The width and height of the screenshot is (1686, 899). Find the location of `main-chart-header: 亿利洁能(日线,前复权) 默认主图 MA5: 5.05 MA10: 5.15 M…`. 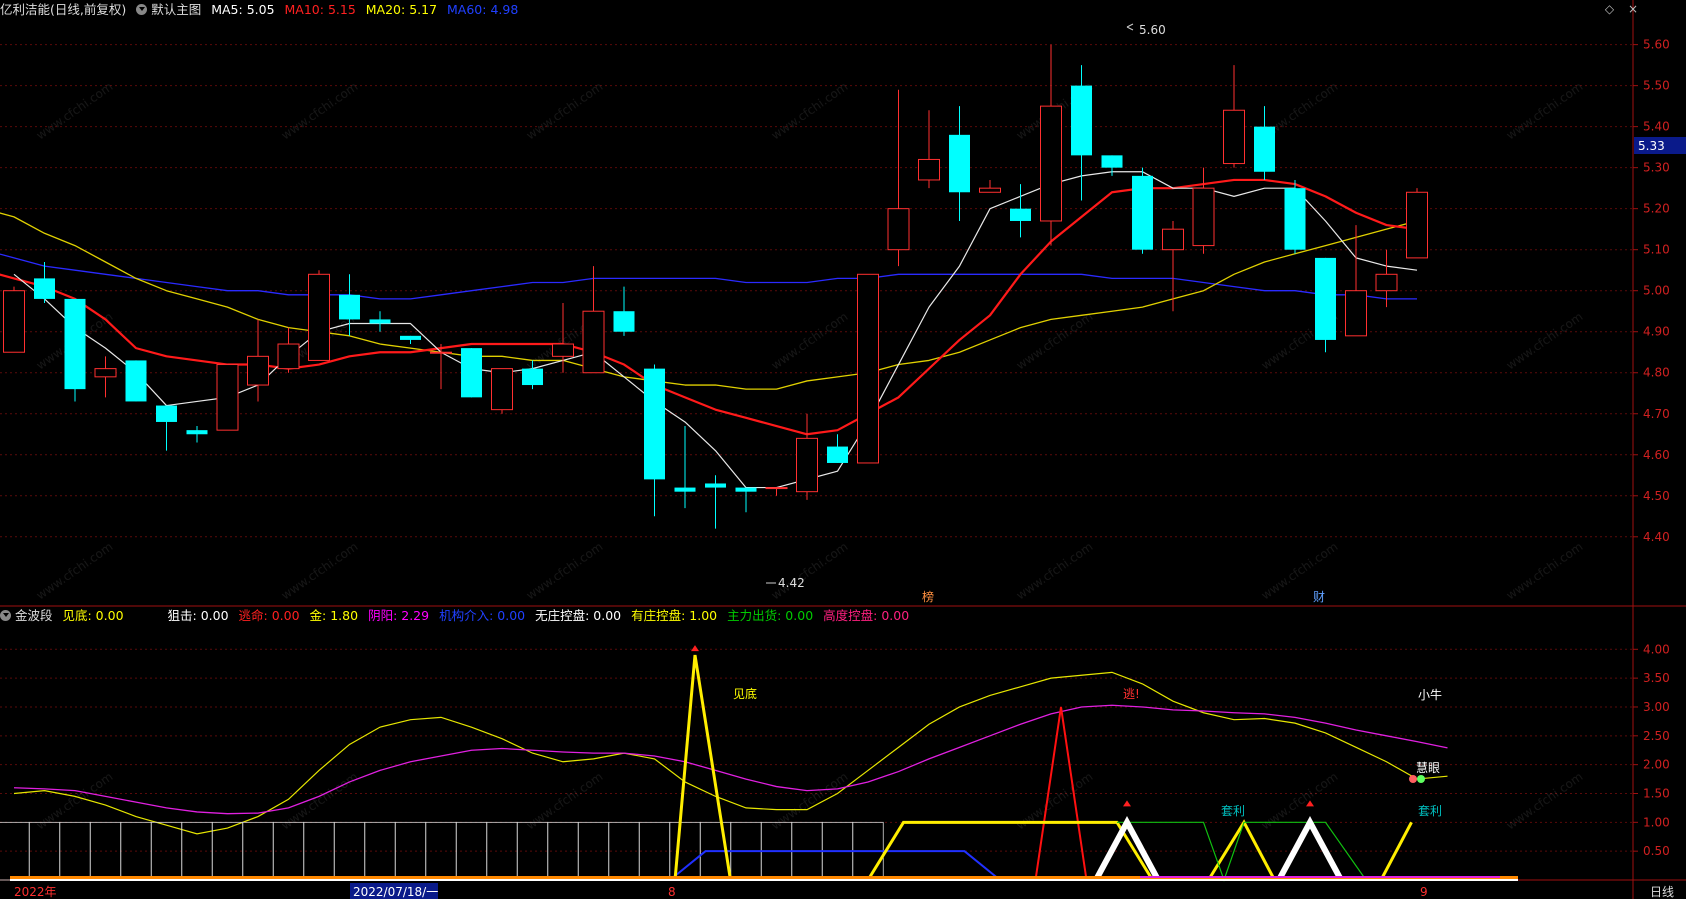

main-chart-header: 亿利洁能(日线,前复权) 默认主图 MA5: 5.05 MA10: 5.15 M… is located at coordinates (262, 10).